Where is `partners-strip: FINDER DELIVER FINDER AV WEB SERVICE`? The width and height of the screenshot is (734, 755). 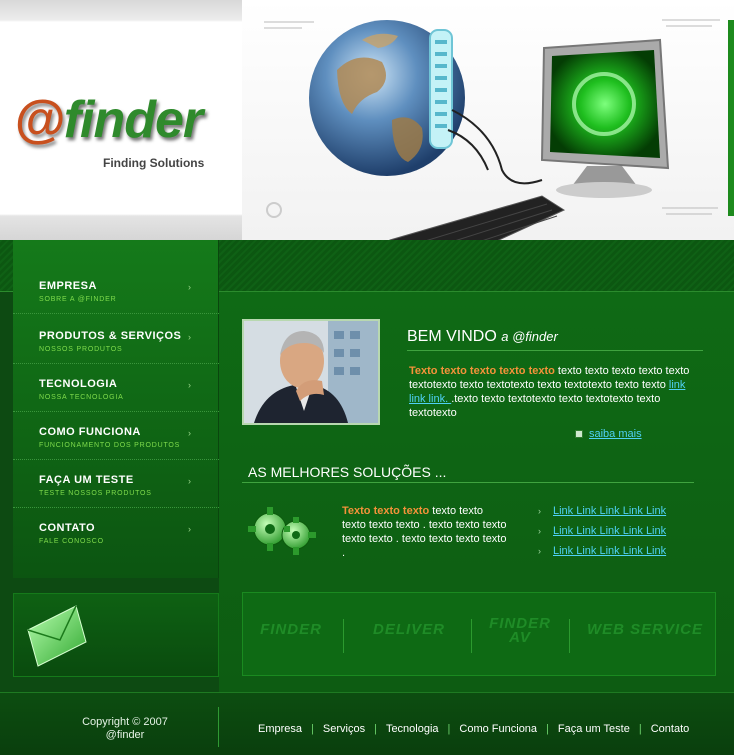 partners-strip: FINDER DELIVER FINDER AV WEB SERVICE is located at coordinates (479, 634).